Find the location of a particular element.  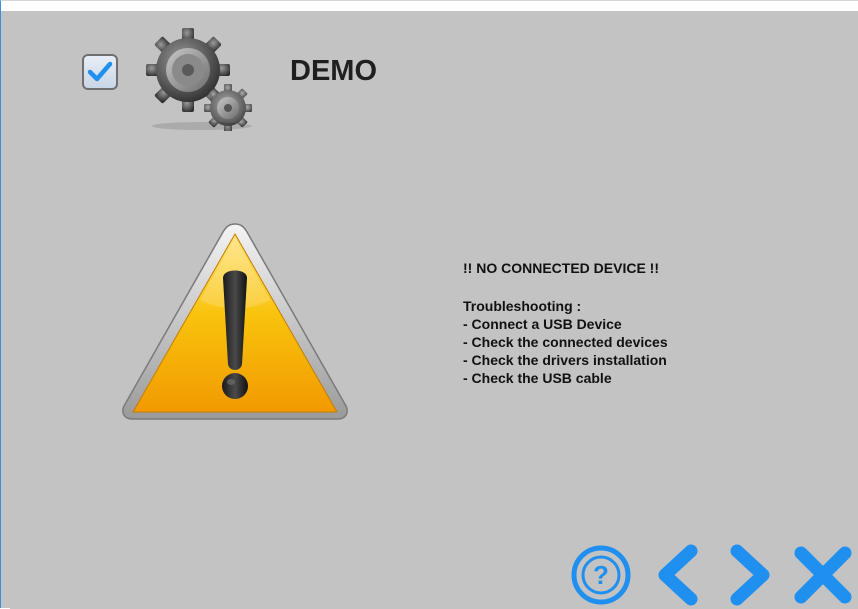

demo-checkbox is located at coordinates (100, 72).